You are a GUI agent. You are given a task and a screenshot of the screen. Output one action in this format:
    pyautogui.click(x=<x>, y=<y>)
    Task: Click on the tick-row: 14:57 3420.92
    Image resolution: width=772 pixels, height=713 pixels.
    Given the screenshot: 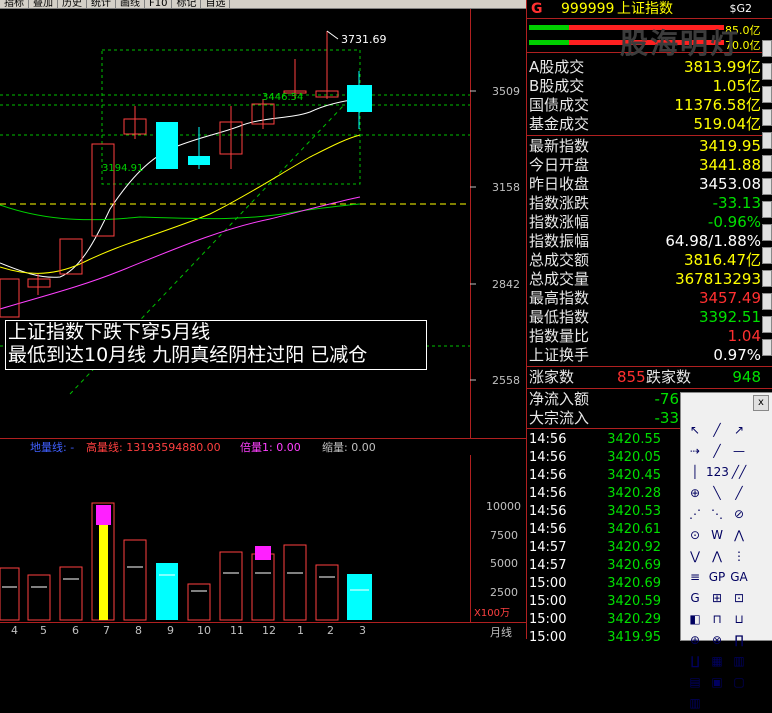 What is the action you would take?
    pyautogui.click(x=595, y=547)
    